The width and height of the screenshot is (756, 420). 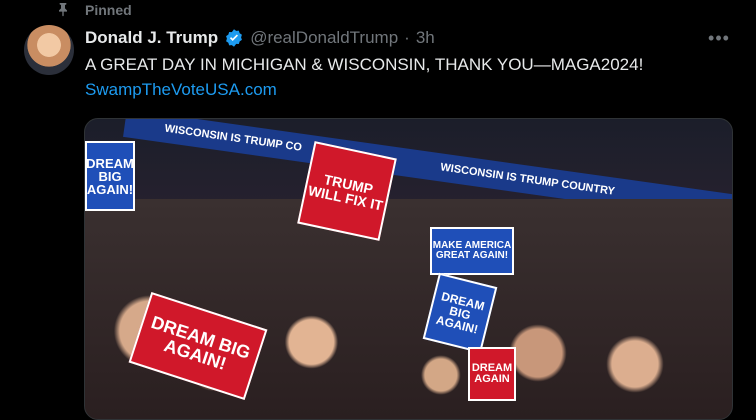 What do you see at coordinates (49, 50) in the screenshot?
I see `avatar` at bounding box center [49, 50].